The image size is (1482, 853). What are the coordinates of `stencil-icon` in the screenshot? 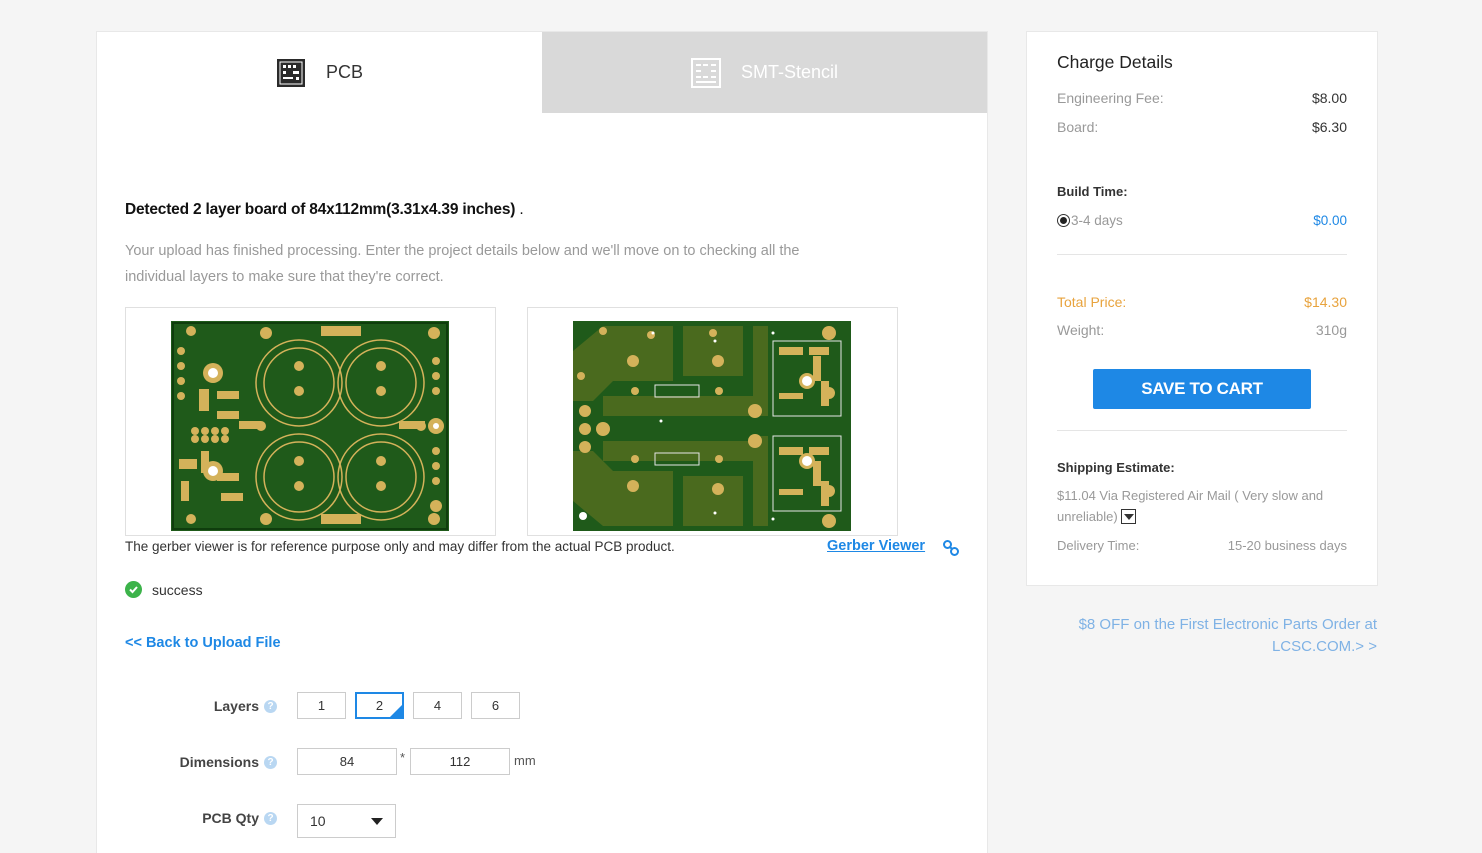 It's located at (705, 72).